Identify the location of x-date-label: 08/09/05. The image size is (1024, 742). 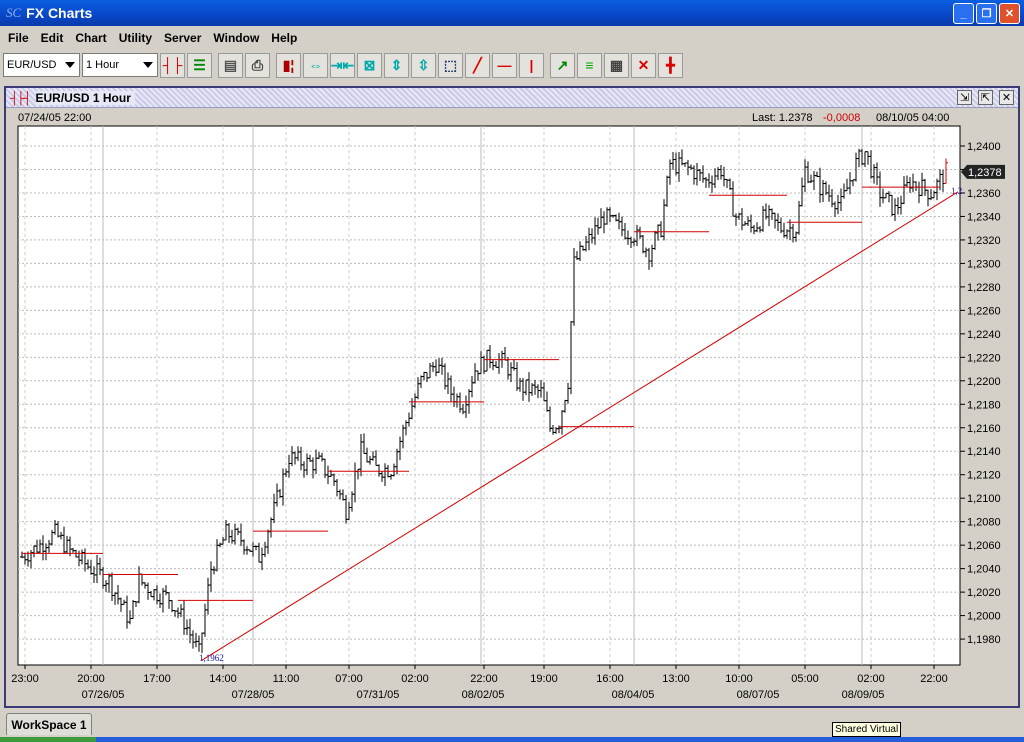
(863, 695).